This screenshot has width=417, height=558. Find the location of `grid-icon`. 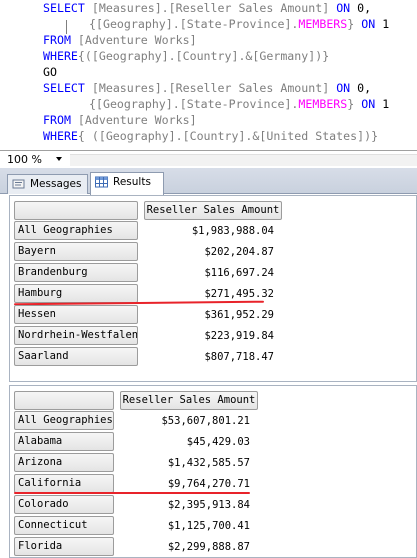

grid-icon is located at coordinates (101, 182).